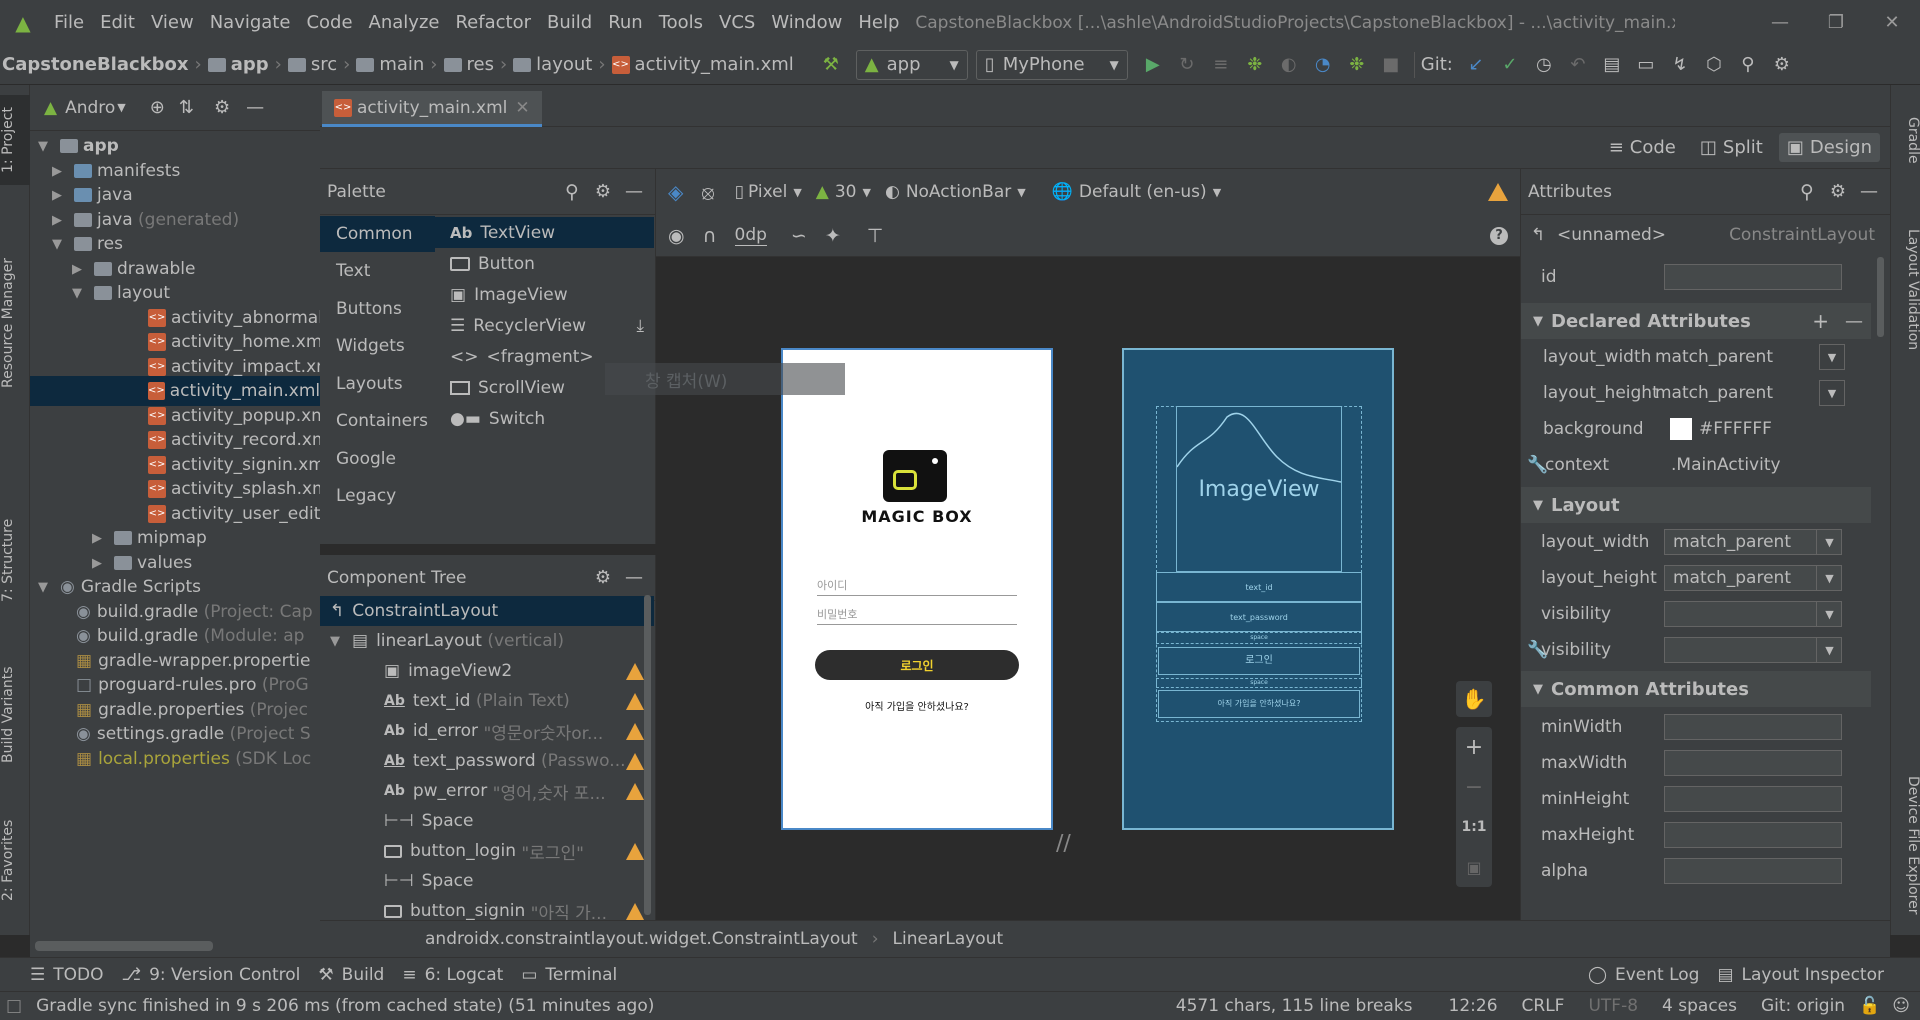 Image resolution: width=1920 pixels, height=1020 pixels. Describe the element at coordinates (878, 22) in the screenshot. I see `menu-help: Help` at that location.